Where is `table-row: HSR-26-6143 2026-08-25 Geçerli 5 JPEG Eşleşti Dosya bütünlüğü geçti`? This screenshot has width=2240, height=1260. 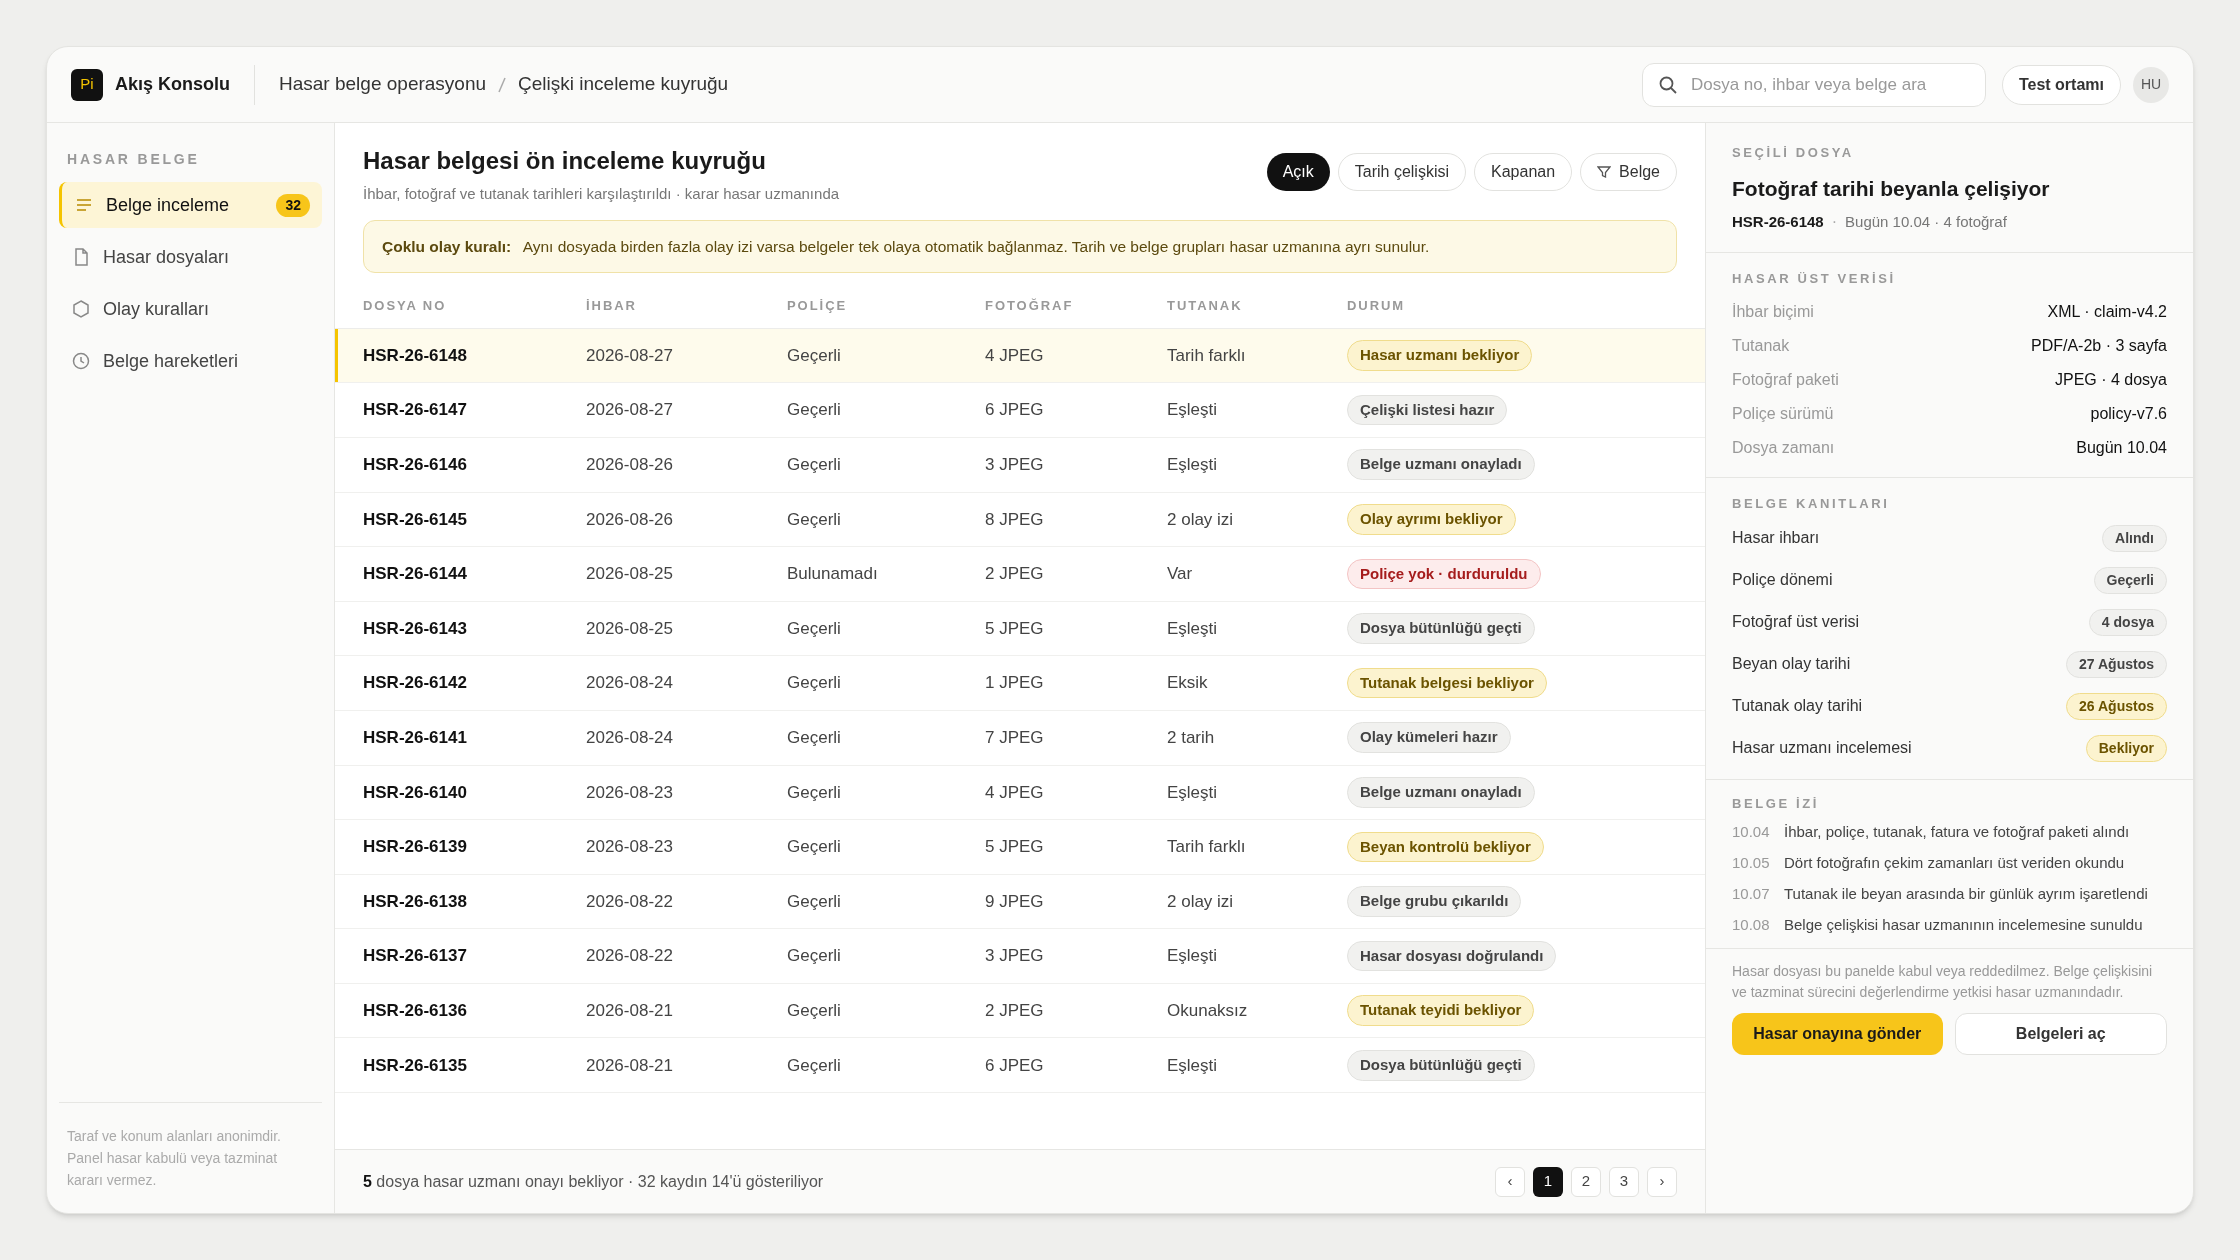
table-row: HSR-26-6143 2026-08-25 Geçerli 5 JPEG Eşleşti Dosya bütünlüğü geçti is located at coordinates (1020, 629).